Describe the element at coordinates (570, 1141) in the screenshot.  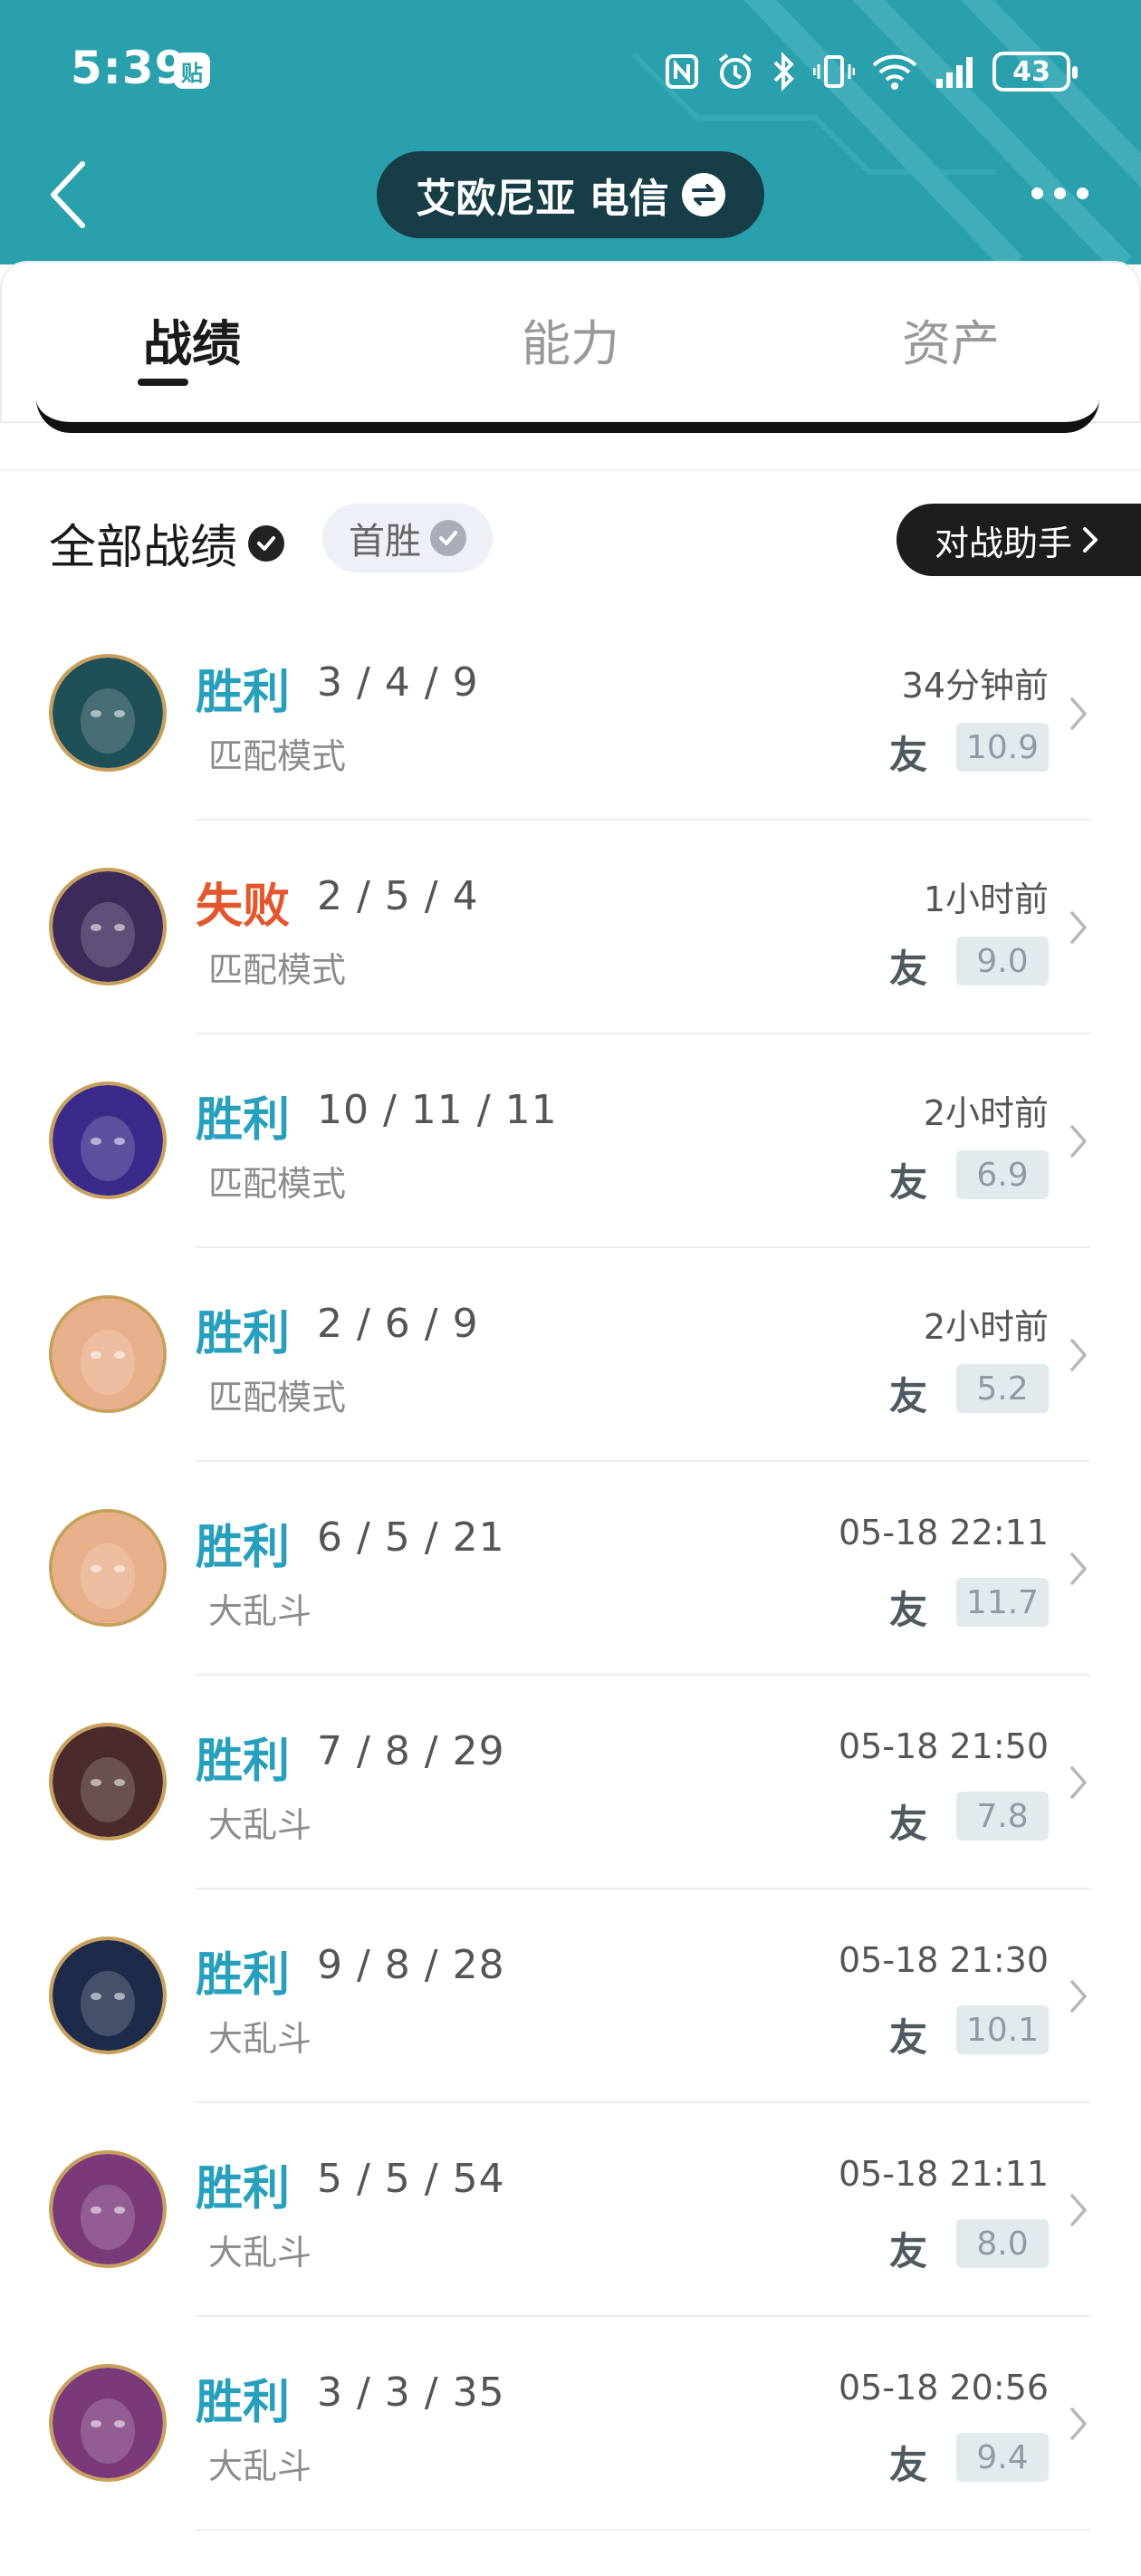
I see `match-row: 胜利 10 / 11 / 11 匹配模式 2小时前 友 6.9` at that location.